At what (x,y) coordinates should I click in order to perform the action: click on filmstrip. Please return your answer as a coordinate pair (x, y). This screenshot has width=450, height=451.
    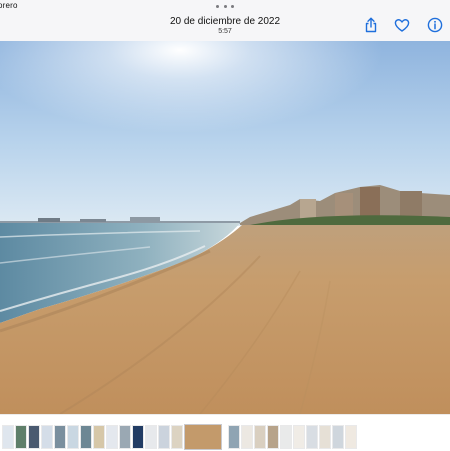
    Looking at the image, I should click on (225, 432).